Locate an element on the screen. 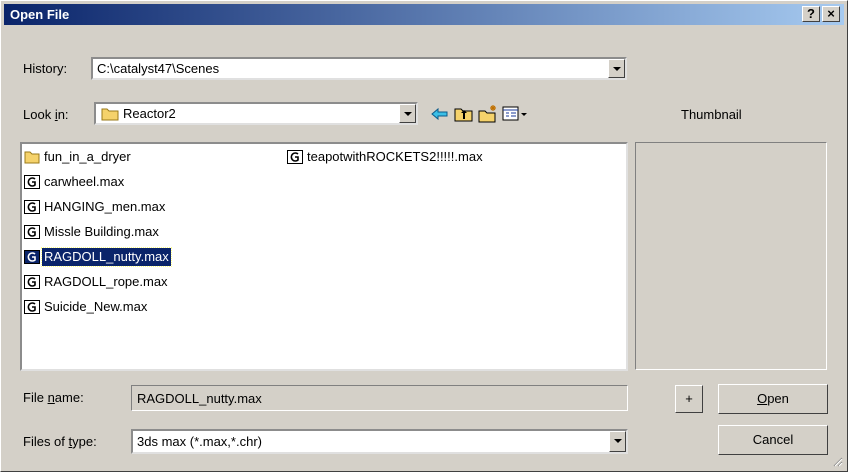  title-bar: Open File is located at coordinates (424, 14).